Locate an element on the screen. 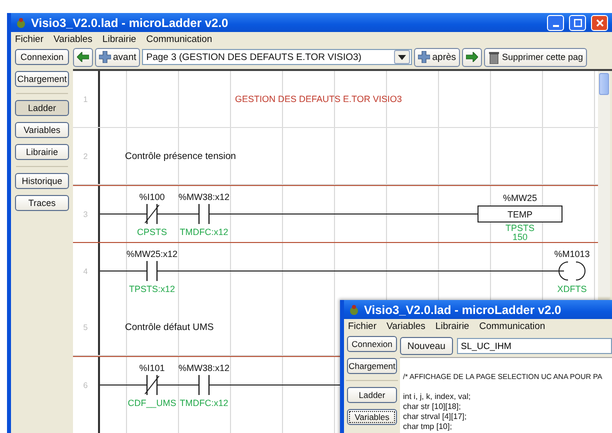  maximize-button is located at coordinates (577, 22).